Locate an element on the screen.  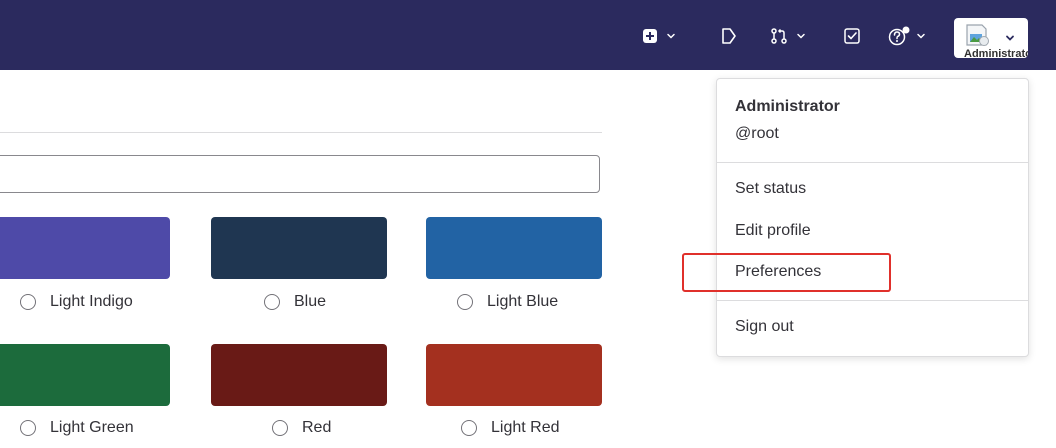
theme-option-light-indigo: Light Indigo is located at coordinates (76, 302).